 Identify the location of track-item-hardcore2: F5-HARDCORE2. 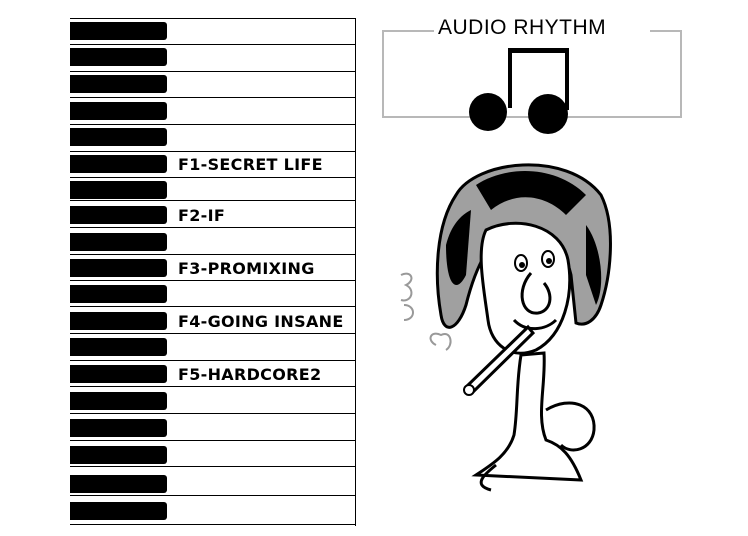
(249, 374).